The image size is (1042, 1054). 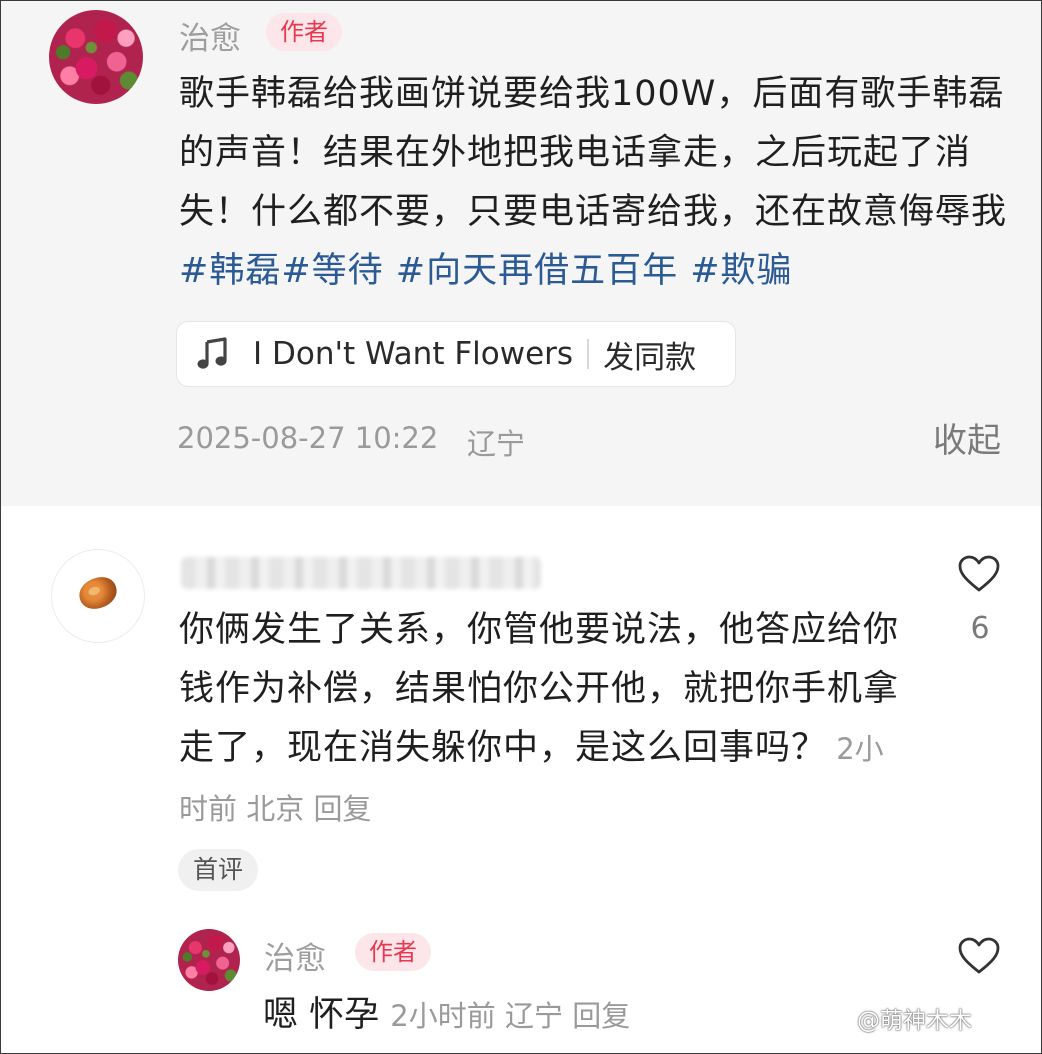 I want to click on music-title: I Don't Want Flowers, so click(x=413, y=354).